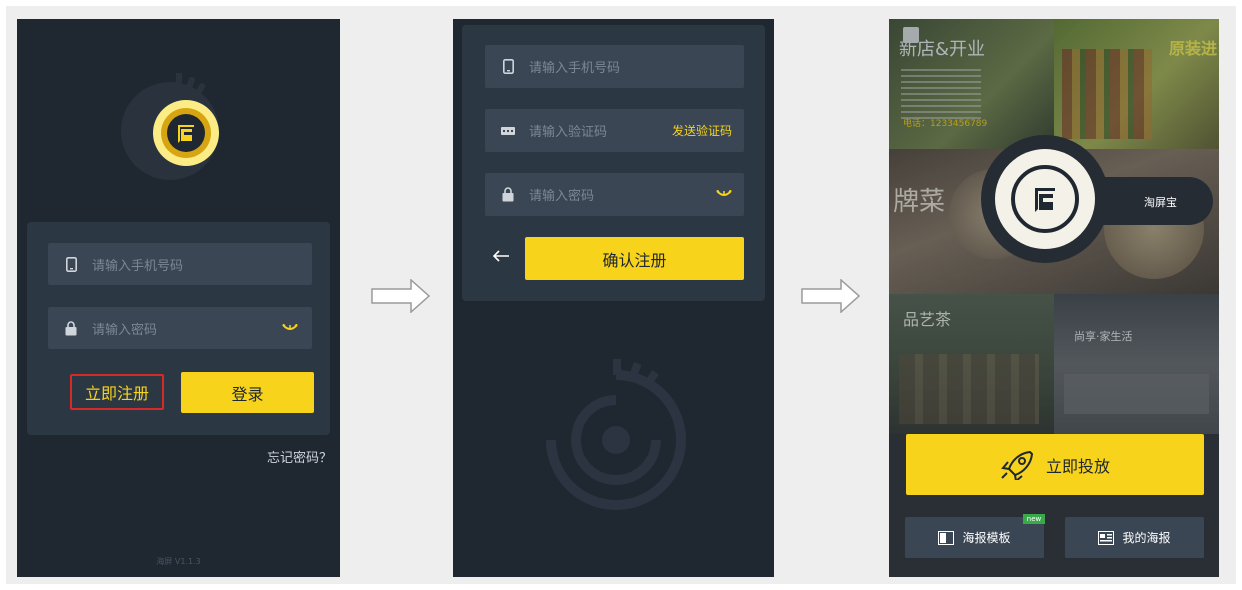 Image resolution: width=1242 pixels, height=590 pixels. I want to click on verification-code-field: 请输入验证码 发送验证码, so click(614, 130).